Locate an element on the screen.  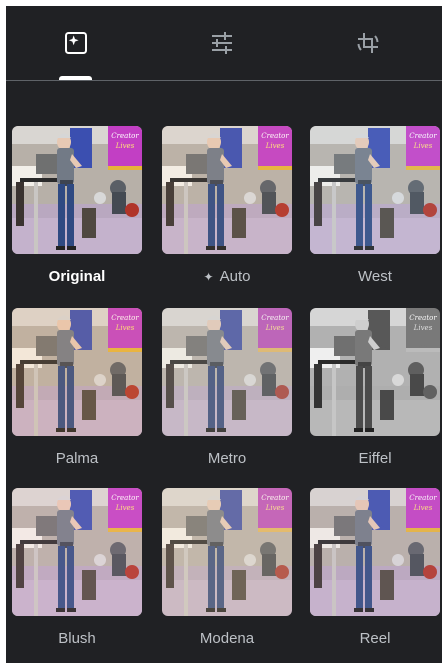
filter-label: Palma is located at coordinates (77, 459).